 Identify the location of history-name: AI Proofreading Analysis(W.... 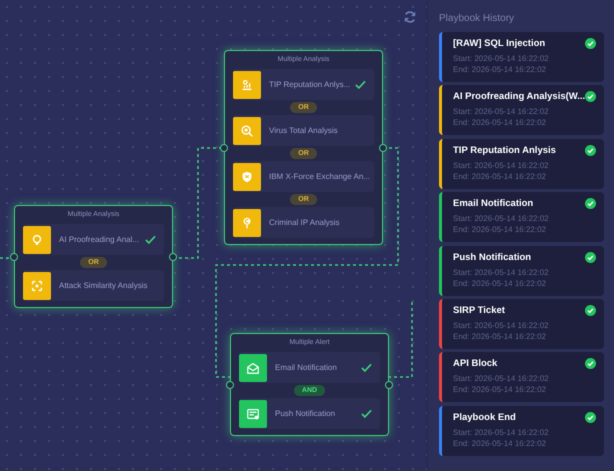
(519, 97).